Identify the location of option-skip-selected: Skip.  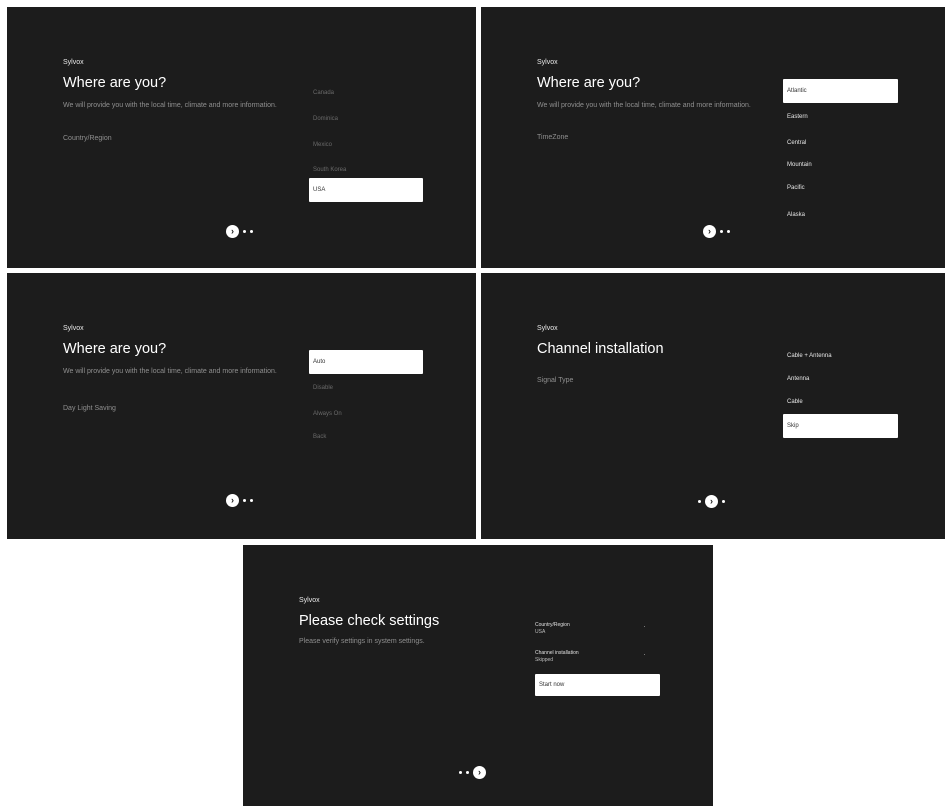
(840, 426).